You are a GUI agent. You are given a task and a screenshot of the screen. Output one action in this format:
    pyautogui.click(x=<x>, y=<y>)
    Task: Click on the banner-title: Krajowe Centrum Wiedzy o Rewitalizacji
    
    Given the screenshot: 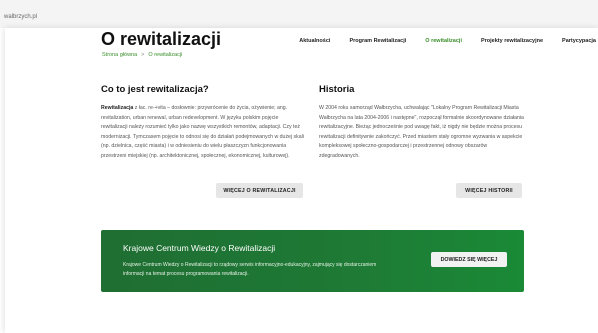 What is the action you would take?
    pyautogui.click(x=199, y=248)
    